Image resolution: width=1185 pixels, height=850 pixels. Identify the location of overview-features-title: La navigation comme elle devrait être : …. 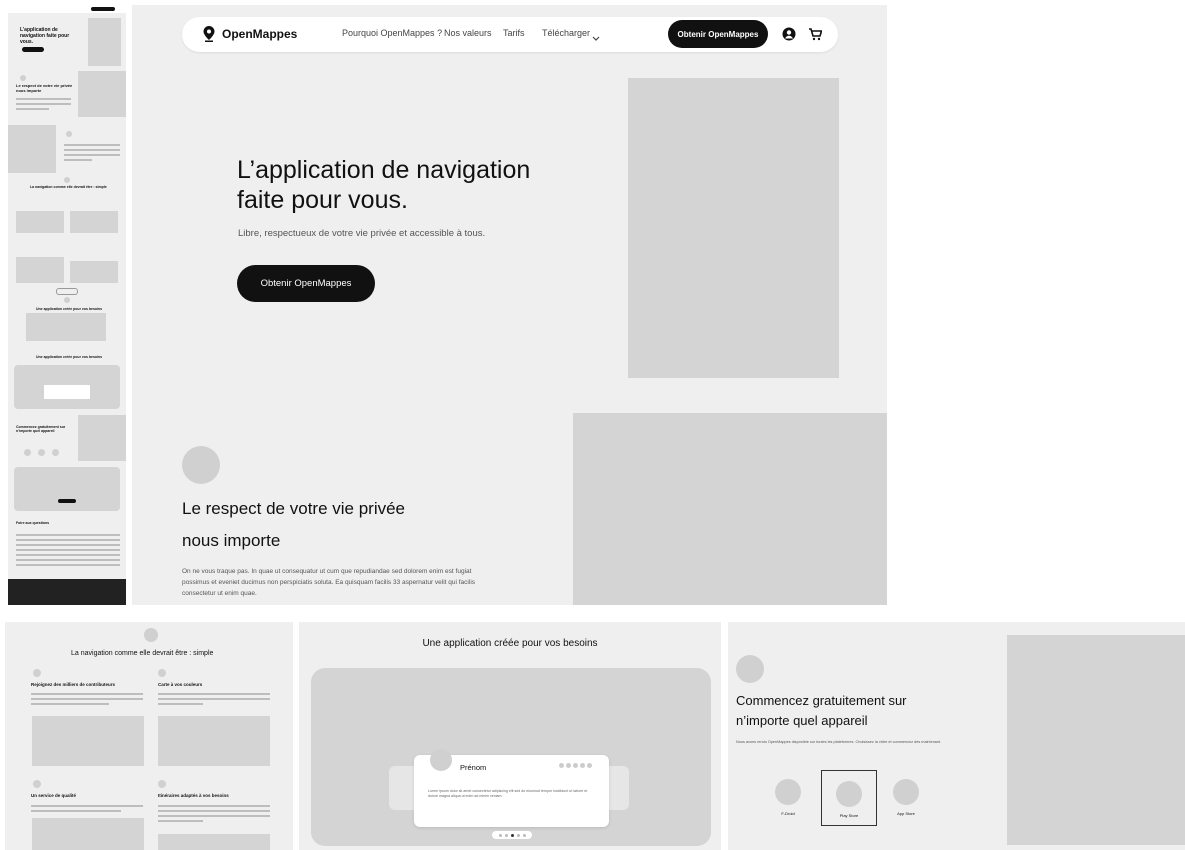
(68, 187).